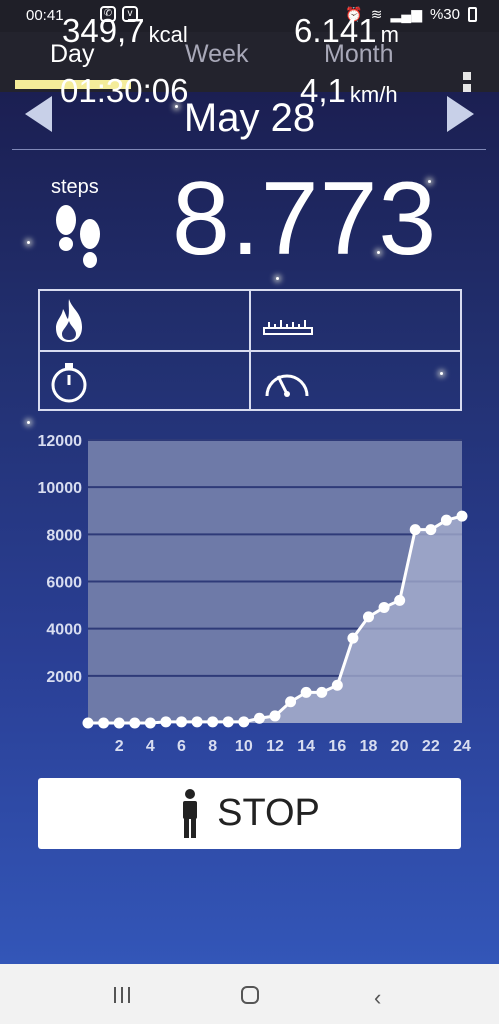 The height and width of the screenshot is (1024, 499). What do you see at coordinates (64, 583) in the screenshot?
I see `y-tick-label: 6000` at bounding box center [64, 583].